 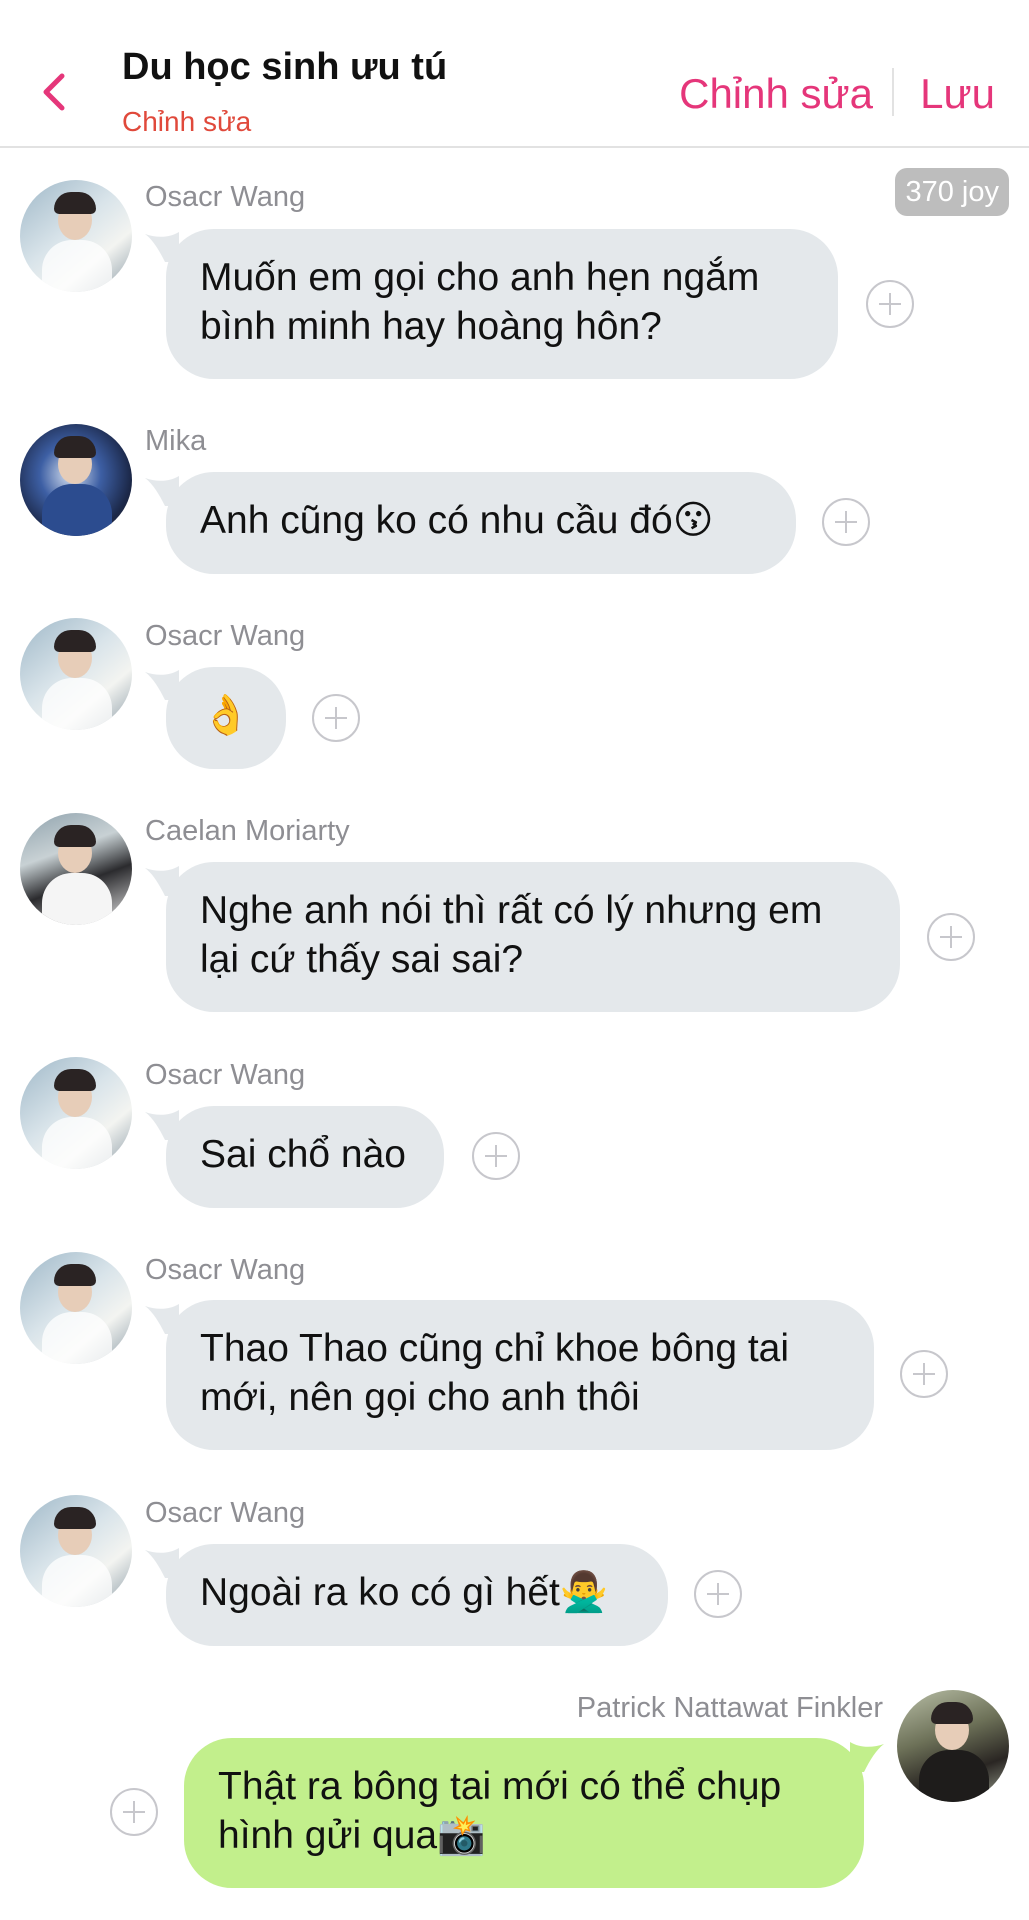 I want to click on sender-name: Mika, so click(x=176, y=441).